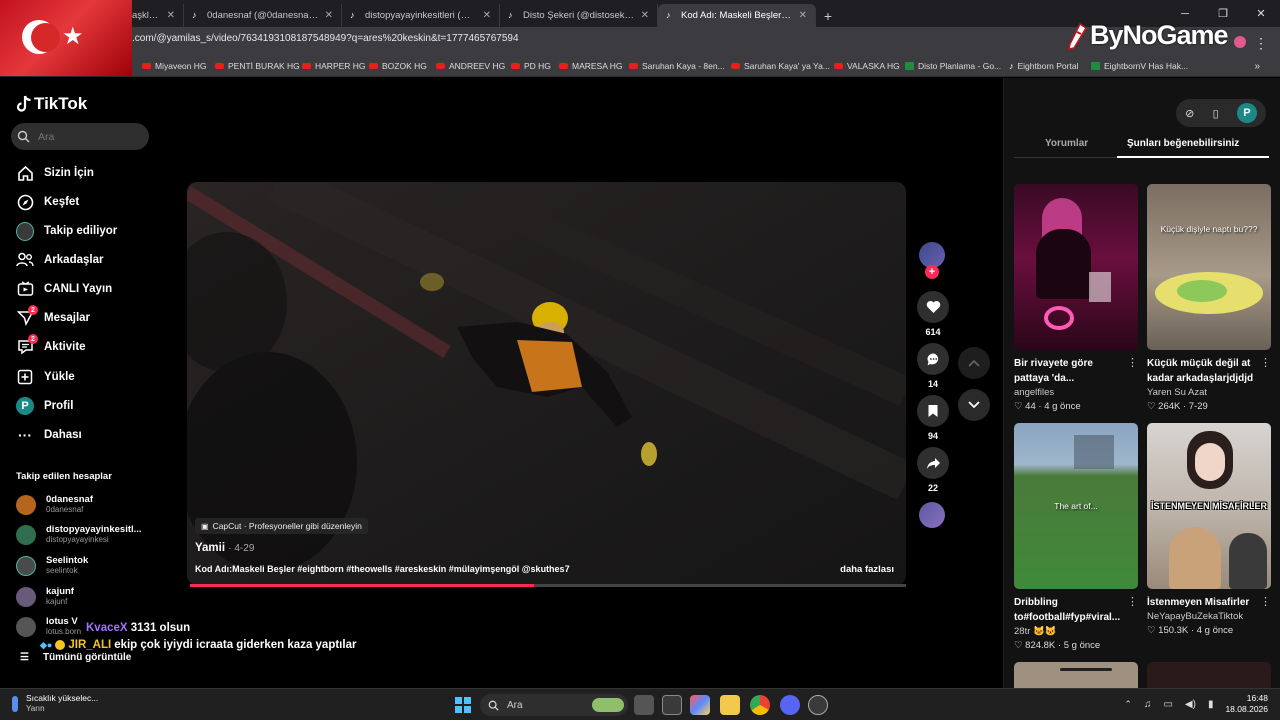 This screenshot has height=720, width=1280. What do you see at coordinates (44, 406) in the screenshot?
I see `nav-profile: P Profil` at bounding box center [44, 406].